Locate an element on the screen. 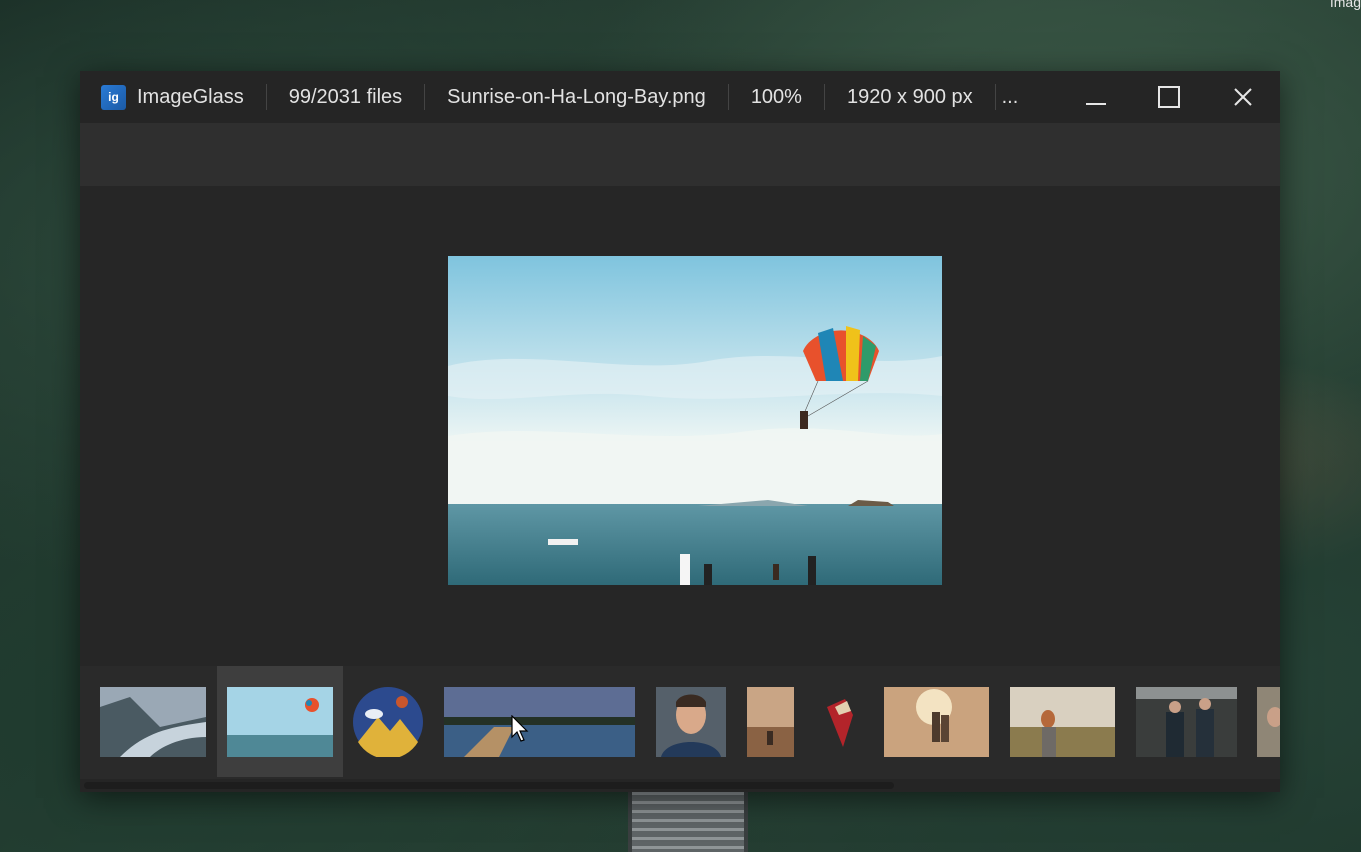  desktop-corner-text: Imag is located at coordinates (1345, 5).